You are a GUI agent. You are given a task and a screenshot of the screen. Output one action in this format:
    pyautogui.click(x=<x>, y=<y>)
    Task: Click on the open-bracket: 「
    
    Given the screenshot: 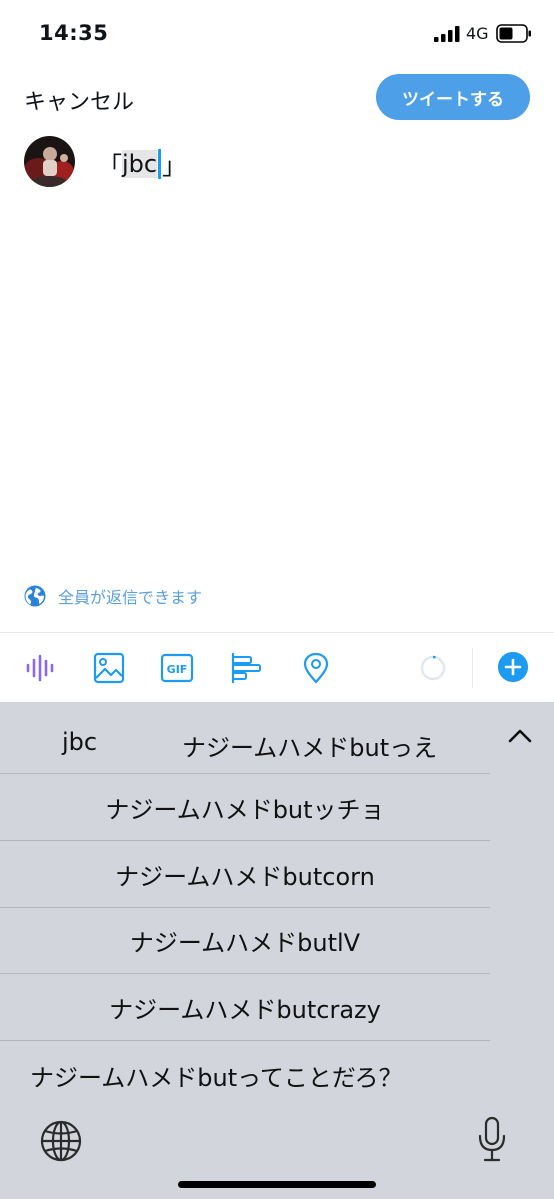 What is the action you would take?
    pyautogui.click(x=110, y=166)
    